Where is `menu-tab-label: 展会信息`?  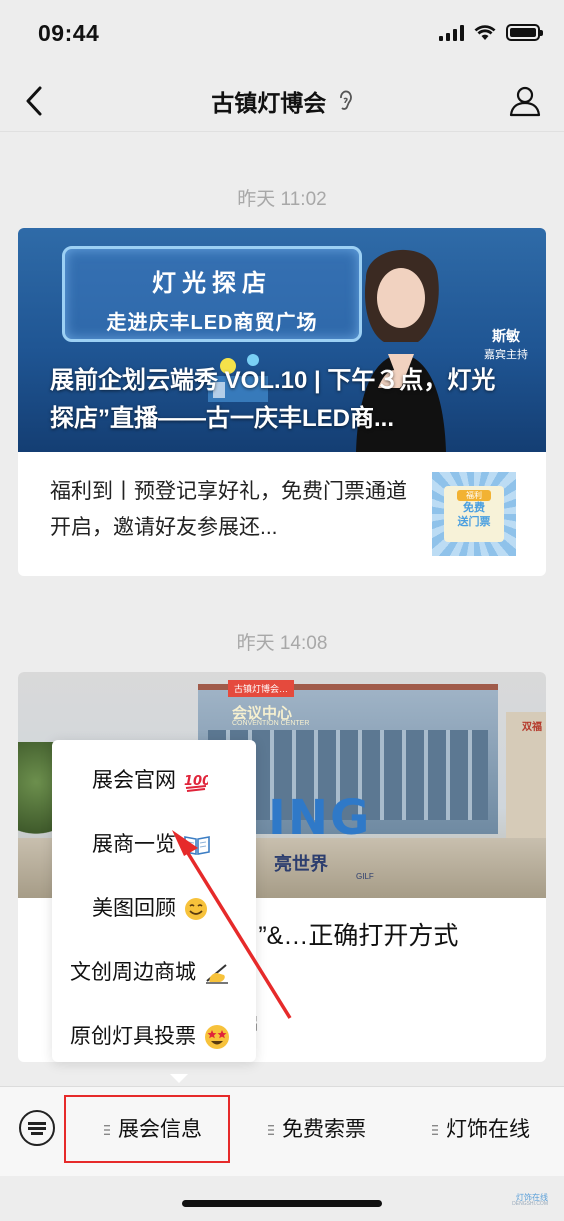
menu-tab-label: 展会信息 is located at coordinates (160, 1129).